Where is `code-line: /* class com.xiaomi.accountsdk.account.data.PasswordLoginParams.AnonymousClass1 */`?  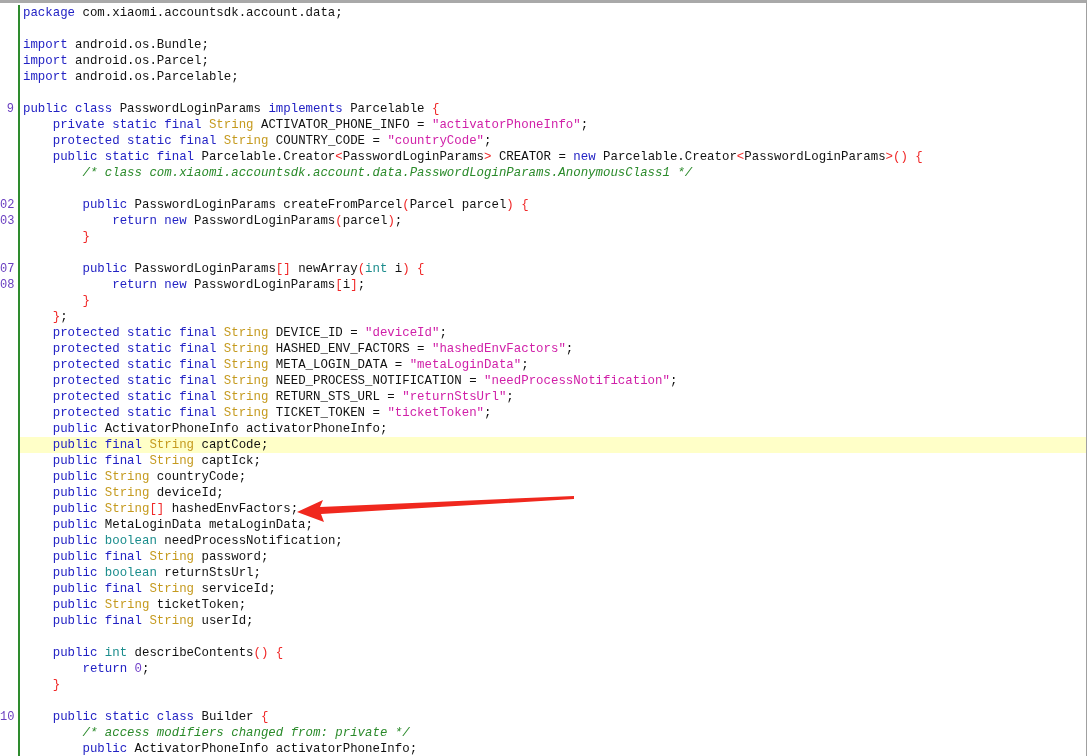
code-line: /* class com.xiaomi.accountsdk.account.data.PasswordLoginParams.AnonymousClass1 */ is located at coordinates (387, 173).